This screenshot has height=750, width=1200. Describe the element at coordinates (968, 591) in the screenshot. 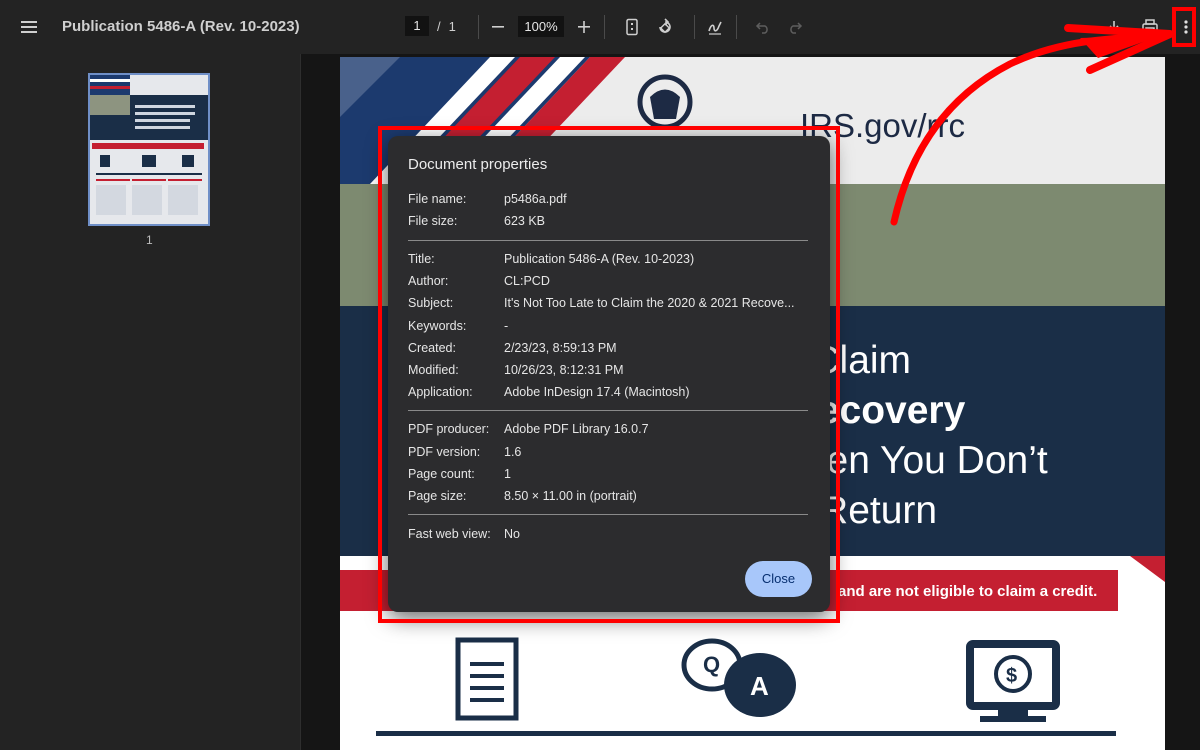

I see `eligibility-banner-text: and are not eligible to claim a credit.` at that location.